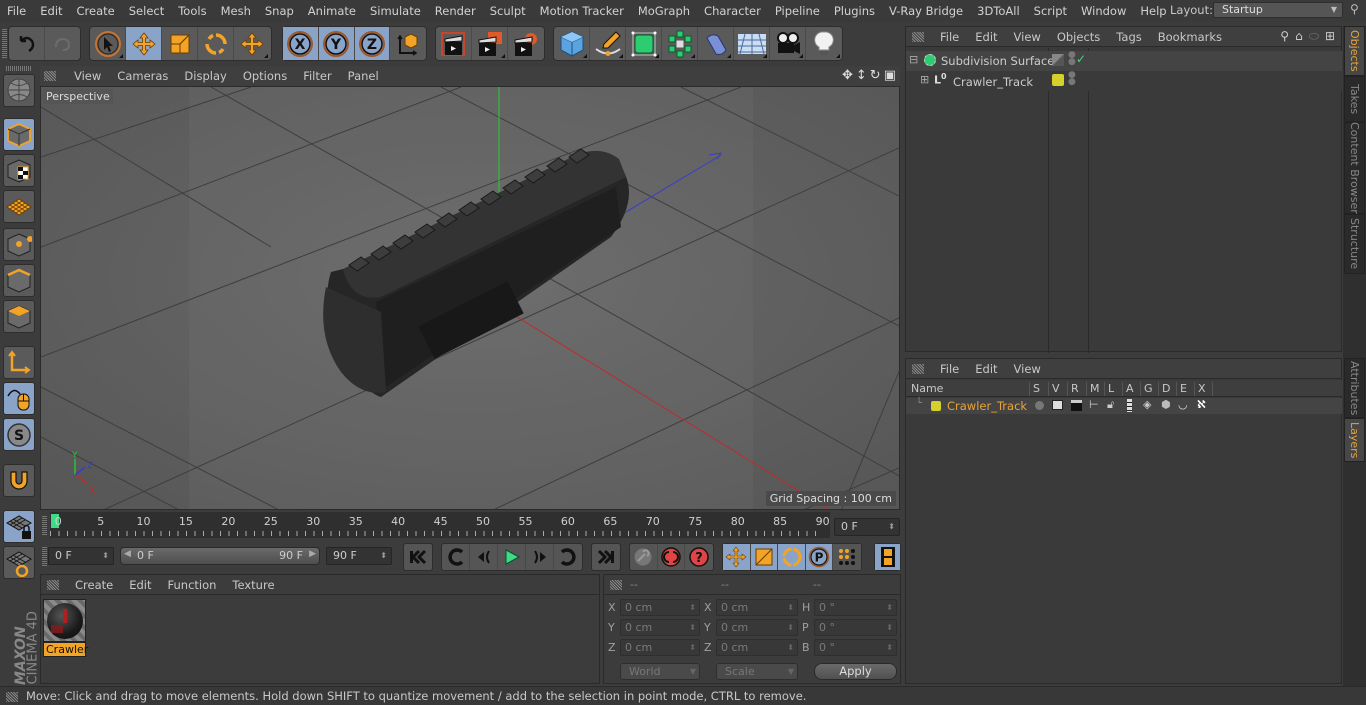  What do you see at coordinates (252, 43) in the screenshot?
I see `recent-tools-button` at bounding box center [252, 43].